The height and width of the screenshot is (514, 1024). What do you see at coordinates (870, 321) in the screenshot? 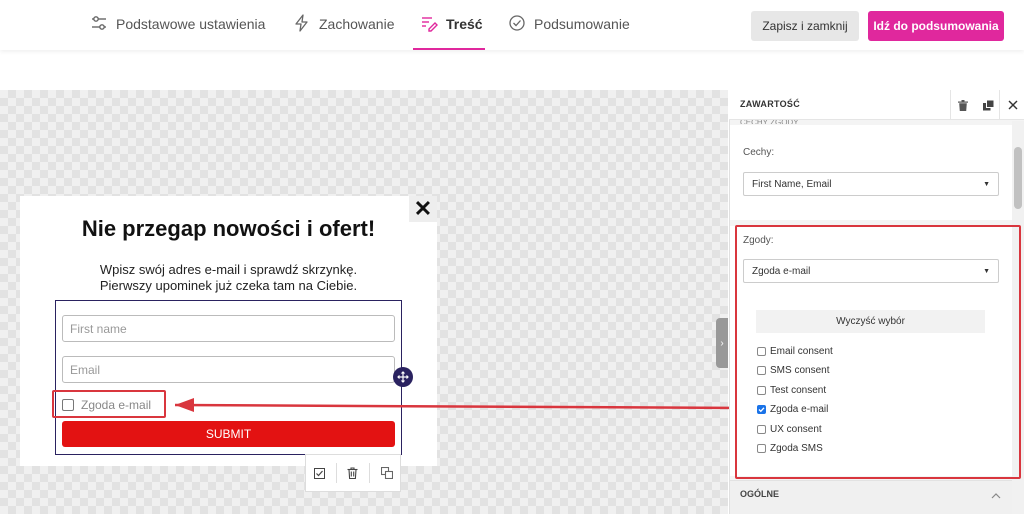
I see `clear-selection-button: Wyczyść wybór` at bounding box center [870, 321].